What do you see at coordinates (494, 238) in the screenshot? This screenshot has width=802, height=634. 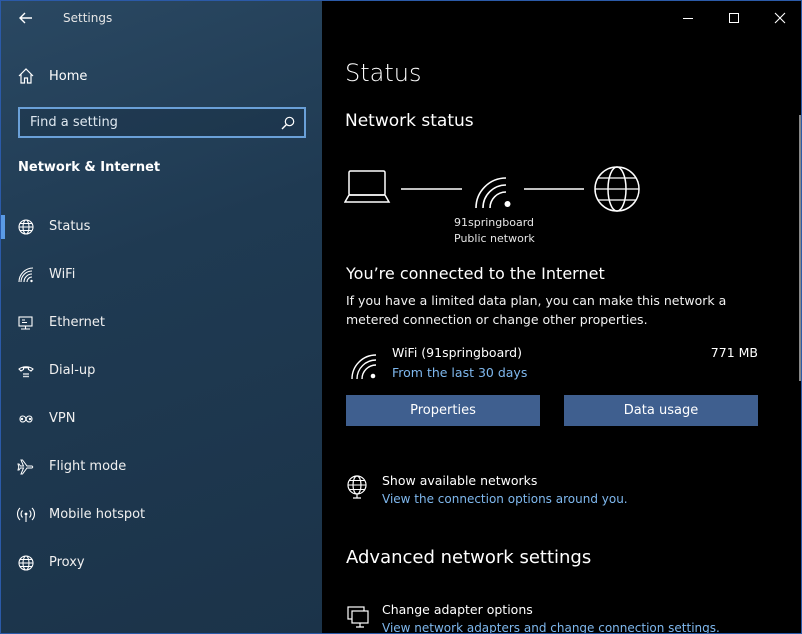 I see `network-type: Public network` at bounding box center [494, 238].